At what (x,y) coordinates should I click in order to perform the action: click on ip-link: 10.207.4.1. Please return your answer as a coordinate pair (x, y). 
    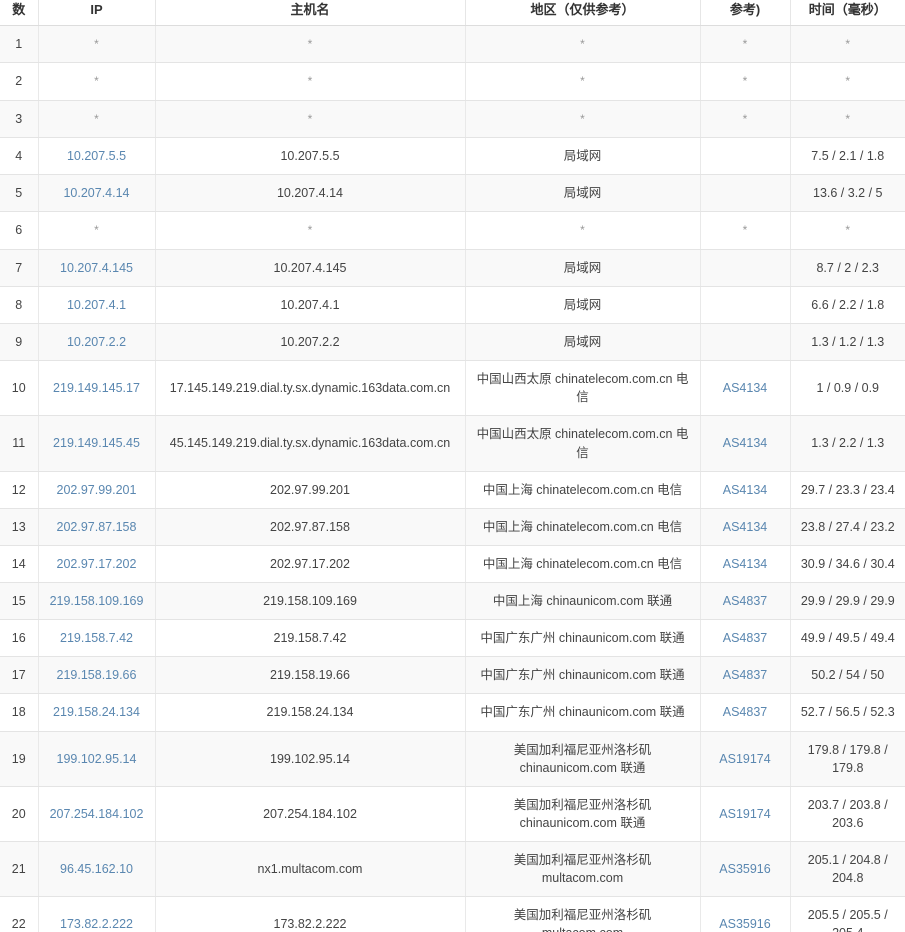
    Looking at the image, I should click on (96, 305).